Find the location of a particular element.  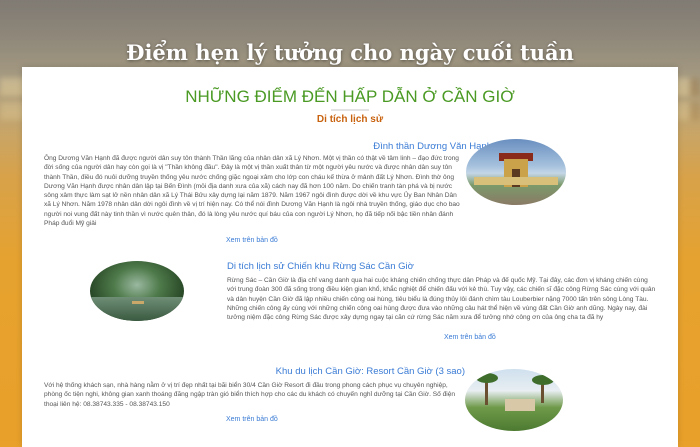

resort-building-shape is located at coordinates (520, 405).